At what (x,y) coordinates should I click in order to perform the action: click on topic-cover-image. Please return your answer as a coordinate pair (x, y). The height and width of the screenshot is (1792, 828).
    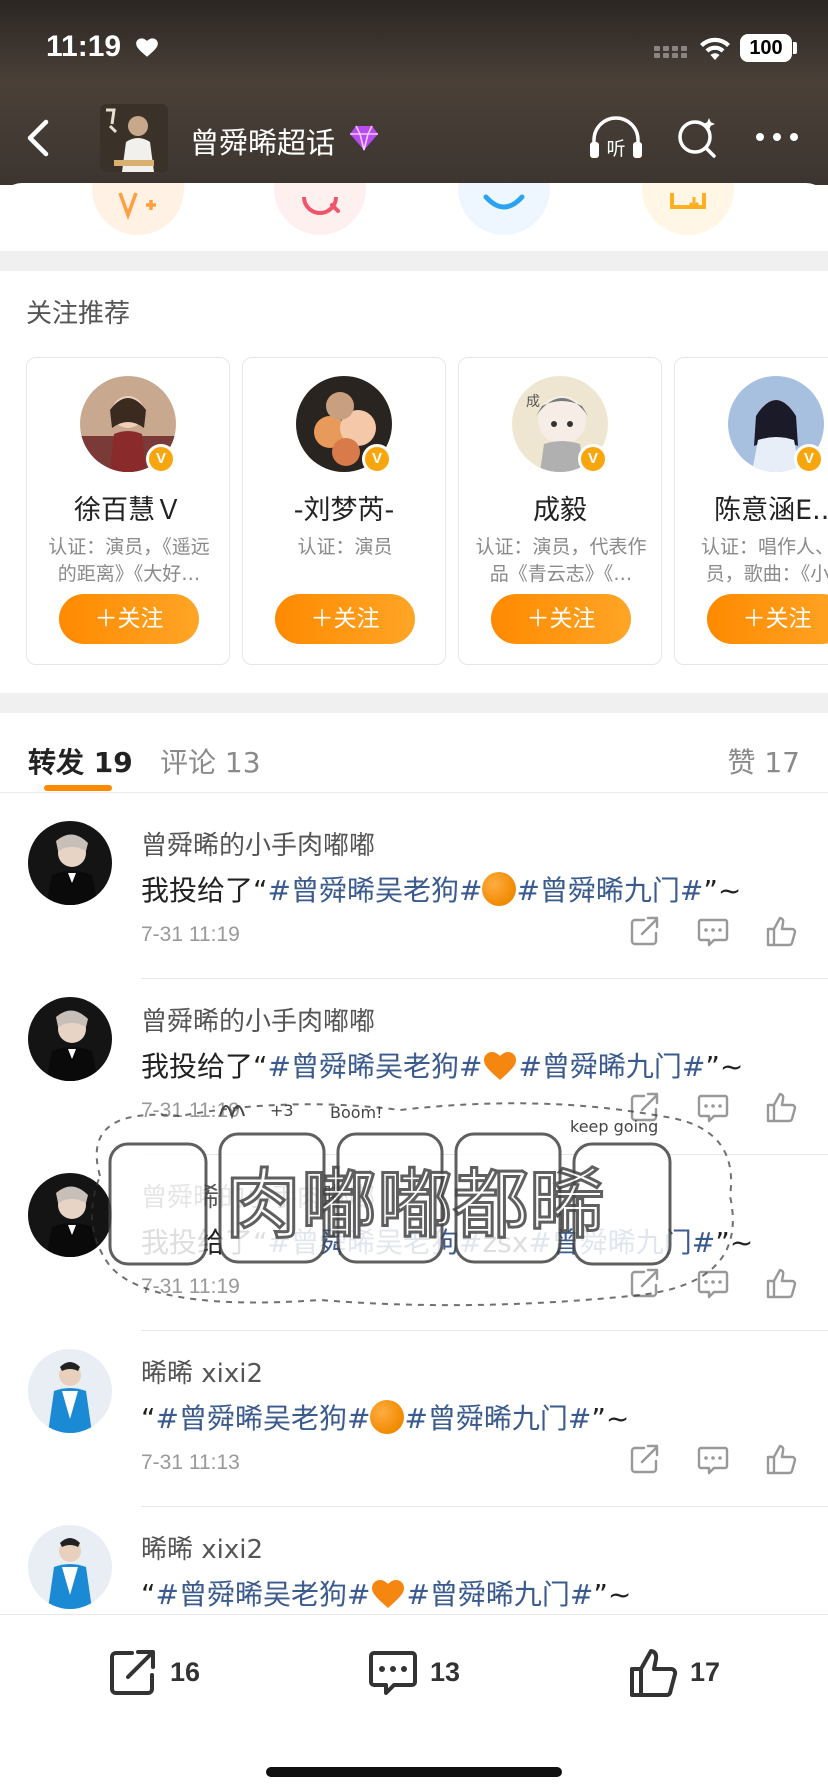
    Looking at the image, I should click on (134, 138).